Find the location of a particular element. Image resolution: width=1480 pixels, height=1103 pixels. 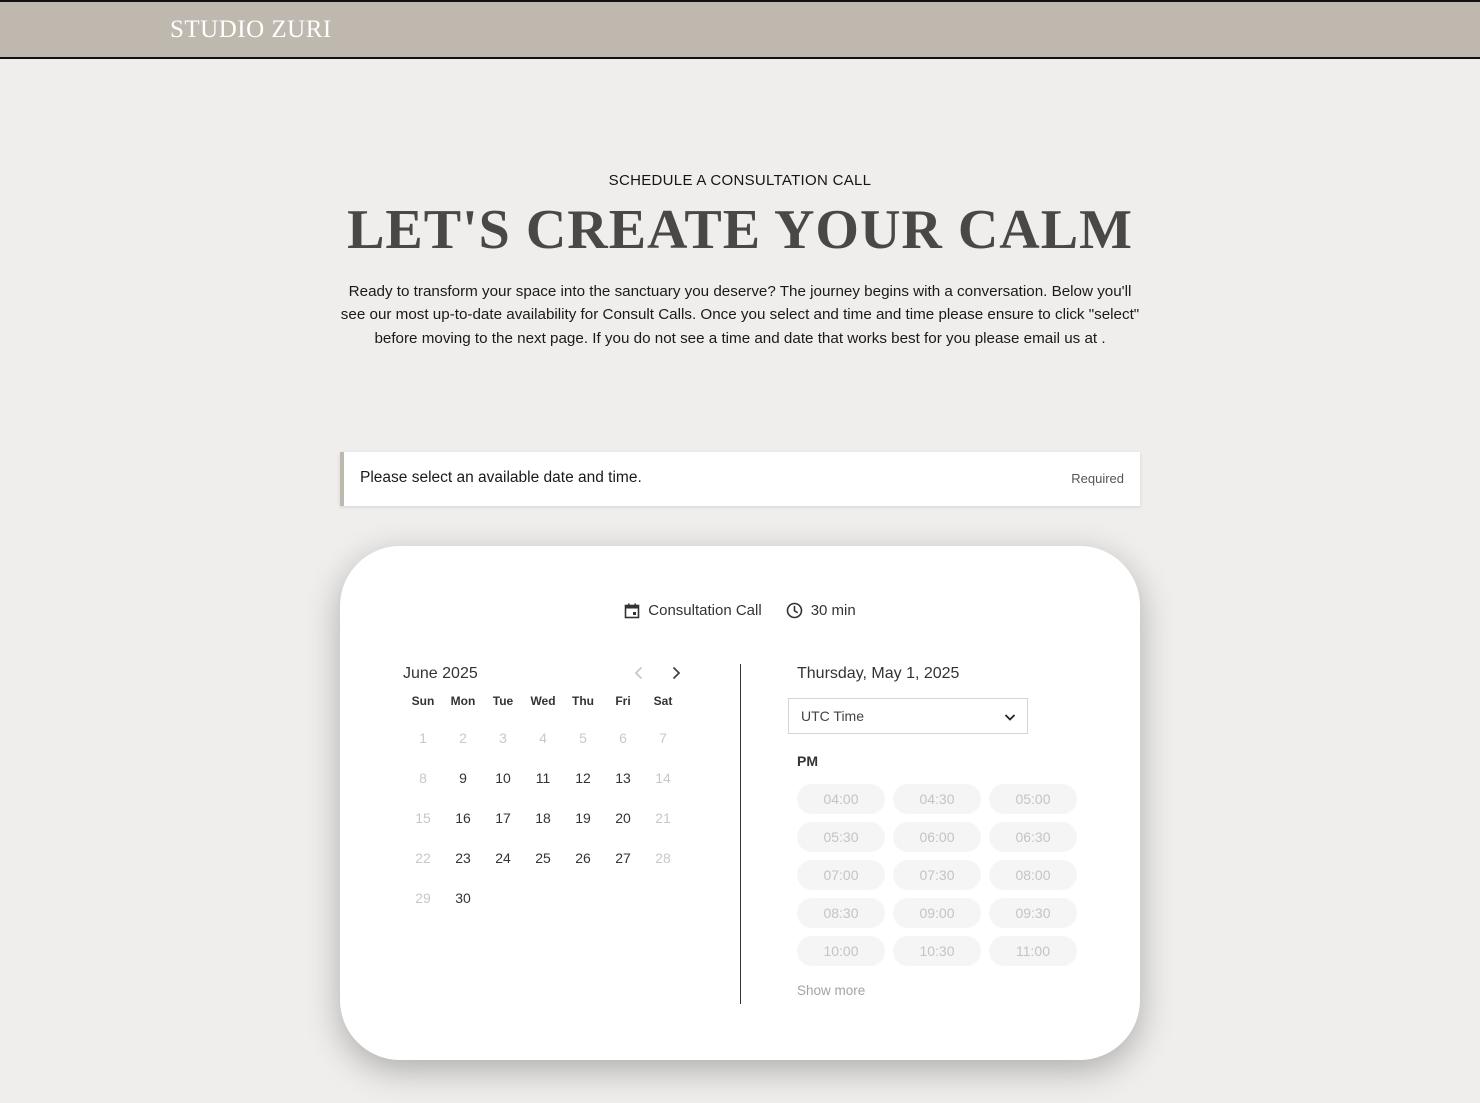

calendar-month: June 2025 is located at coordinates (440, 673).